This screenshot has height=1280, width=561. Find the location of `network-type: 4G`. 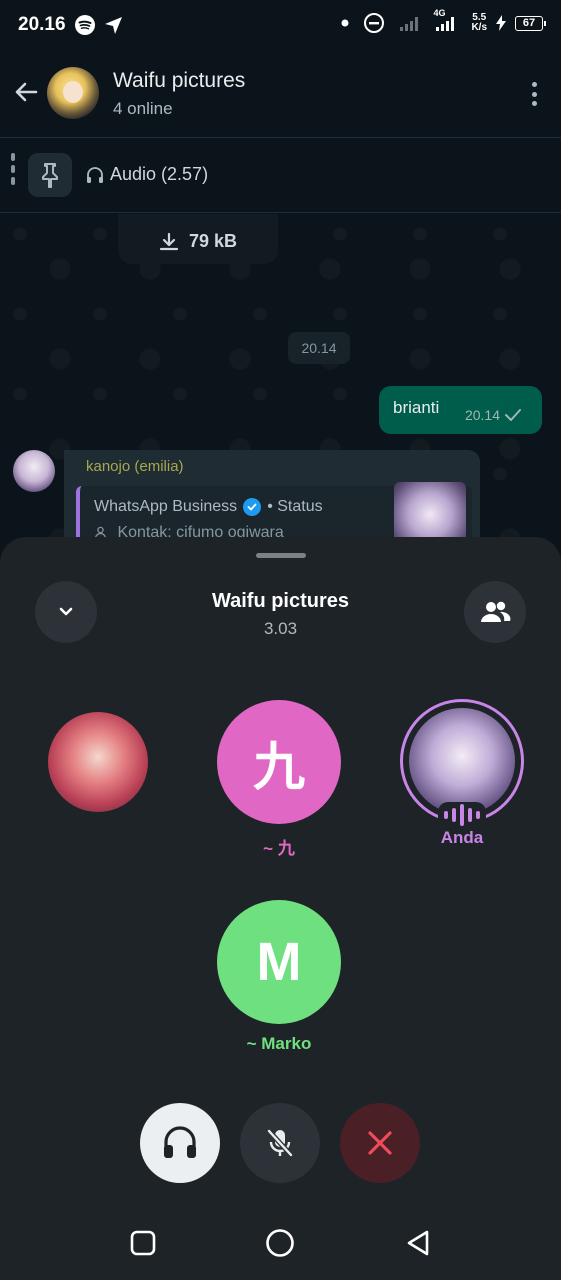

network-type: 4G is located at coordinates (439, 13).